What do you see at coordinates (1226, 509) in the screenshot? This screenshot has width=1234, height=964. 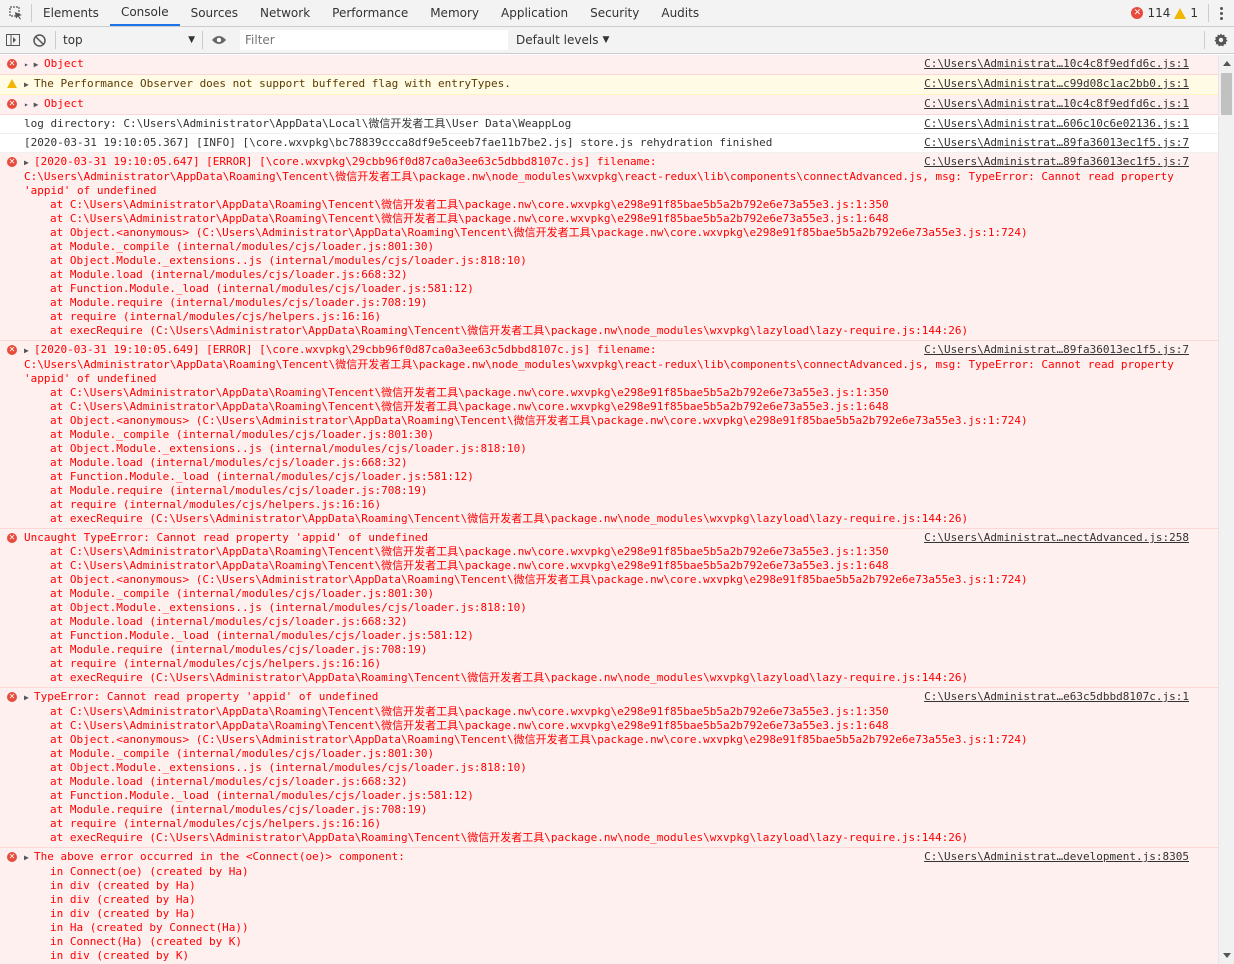 I see `console-scrollbar` at bounding box center [1226, 509].